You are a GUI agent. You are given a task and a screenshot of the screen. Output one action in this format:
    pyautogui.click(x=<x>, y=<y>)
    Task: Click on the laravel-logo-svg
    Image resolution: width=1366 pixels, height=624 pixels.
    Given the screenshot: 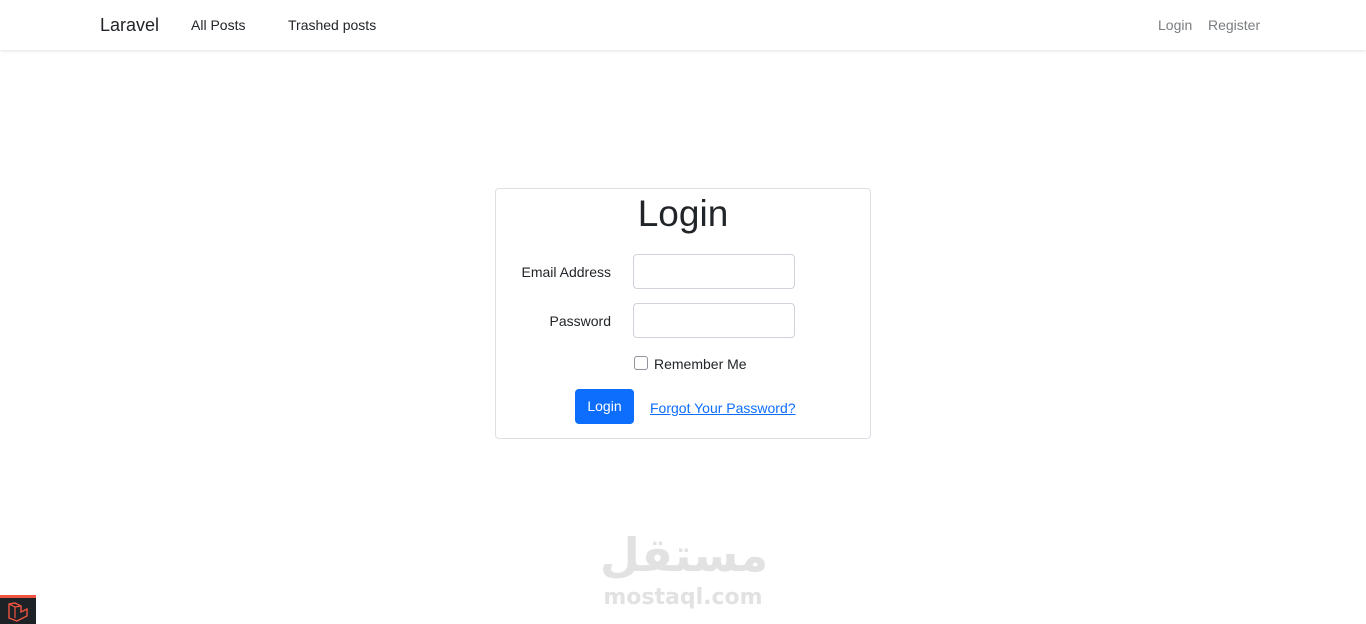 What is the action you would take?
    pyautogui.click(x=18, y=612)
    